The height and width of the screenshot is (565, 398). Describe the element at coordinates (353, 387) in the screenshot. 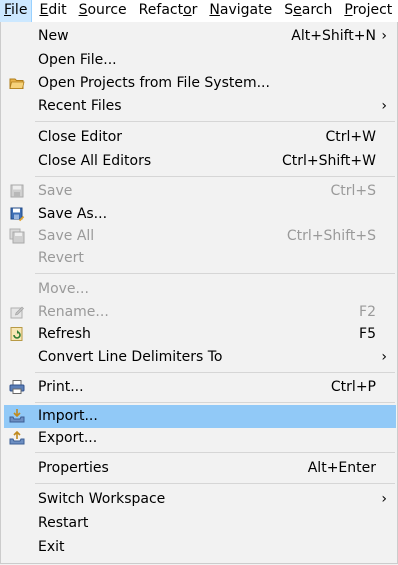

I see `shortcut-text: Ctrl+P` at that location.